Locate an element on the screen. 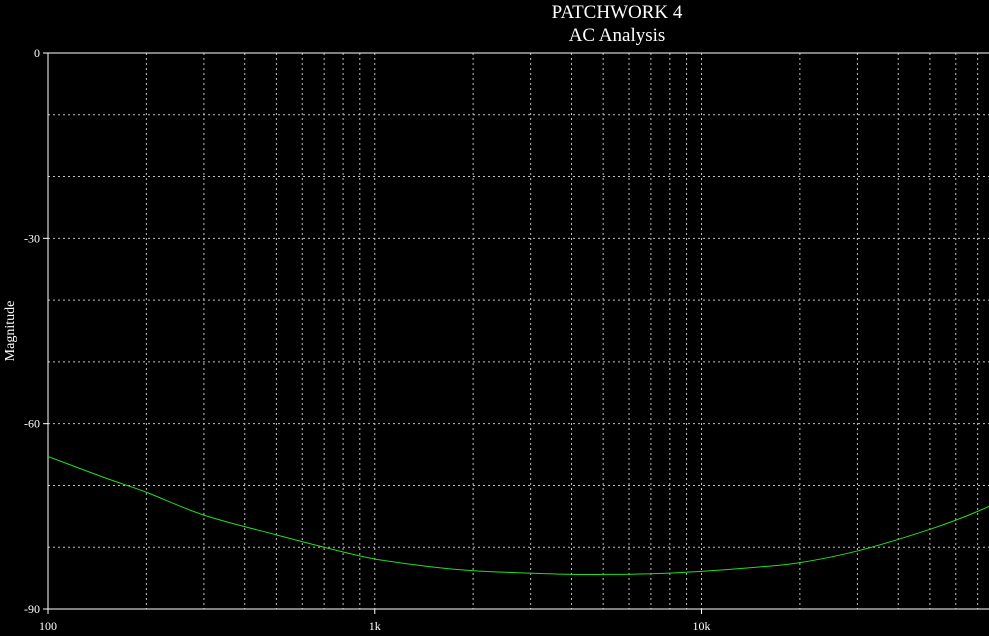 This screenshot has width=989, height=636. x-tick-label: 1k is located at coordinates (375, 626).